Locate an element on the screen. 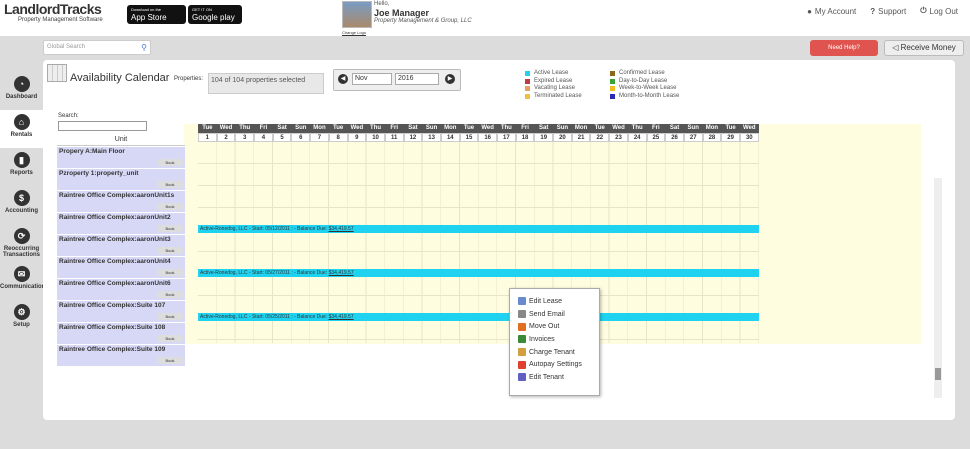  unit-name: Raintree Office Complex:Suite 107 is located at coordinates (121, 305).